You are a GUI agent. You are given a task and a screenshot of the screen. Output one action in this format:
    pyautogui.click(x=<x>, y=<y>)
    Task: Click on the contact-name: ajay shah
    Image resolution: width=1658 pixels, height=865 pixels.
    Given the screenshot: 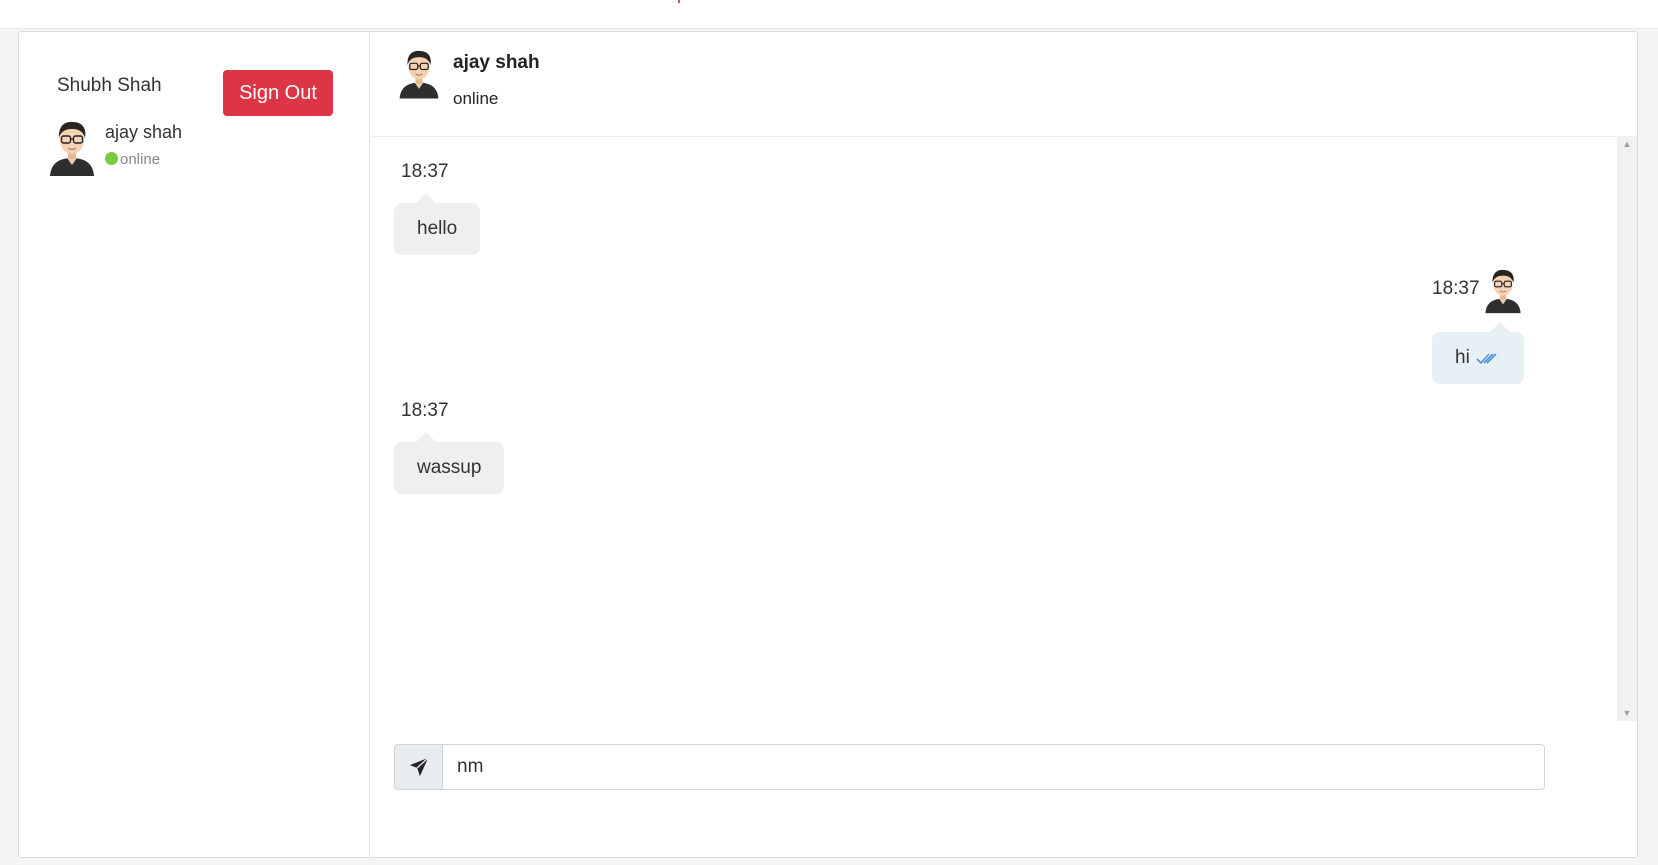 What is the action you would take?
    pyautogui.click(x=144, y=132)
    